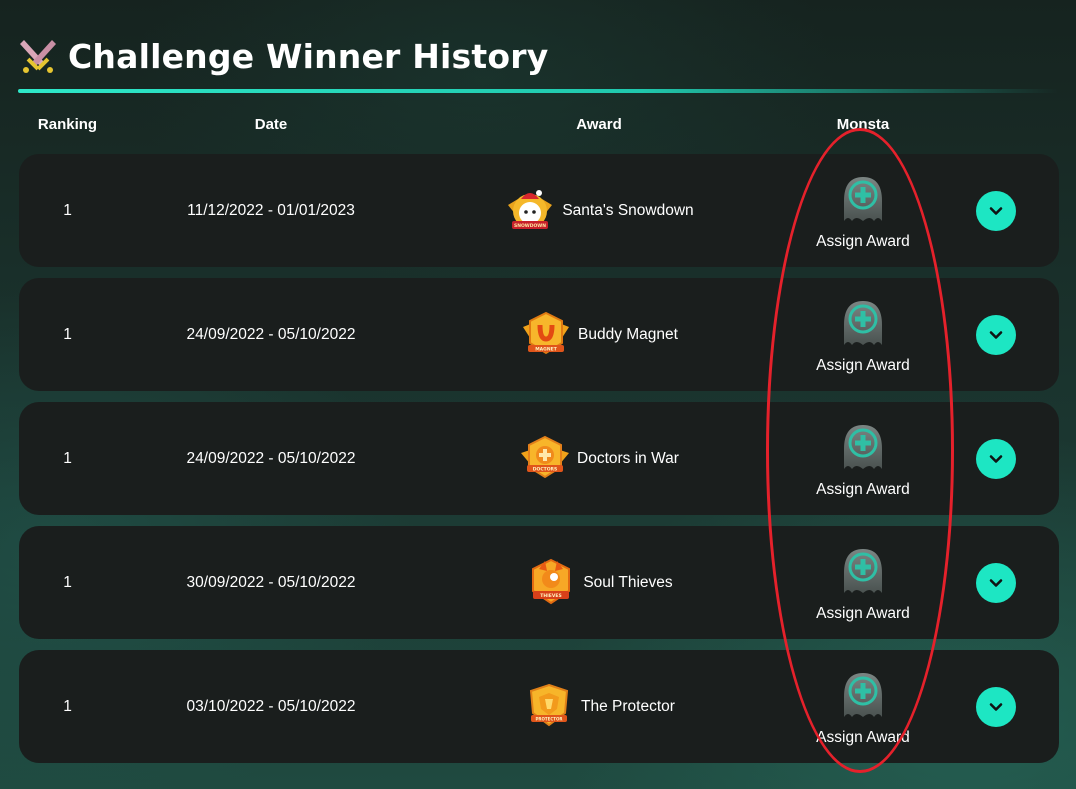  I want to click on column-header-ranking: Ranking, so click(67, 124).